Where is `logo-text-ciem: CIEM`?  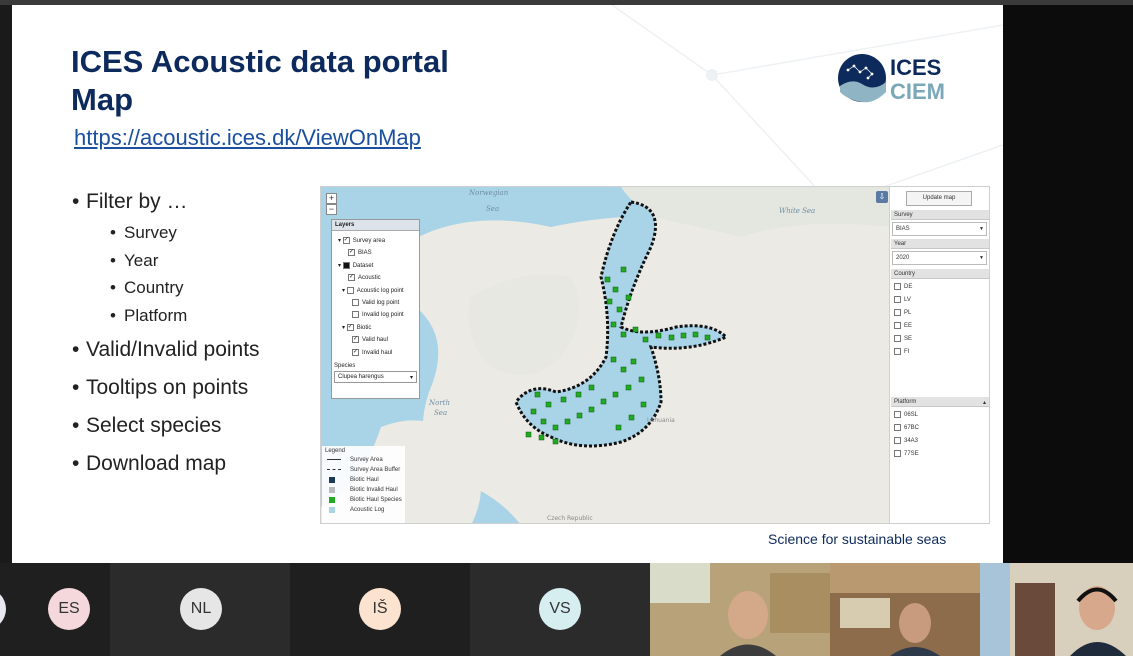 logo-text-ciem: CIEM is located at coordinates (917, 91).